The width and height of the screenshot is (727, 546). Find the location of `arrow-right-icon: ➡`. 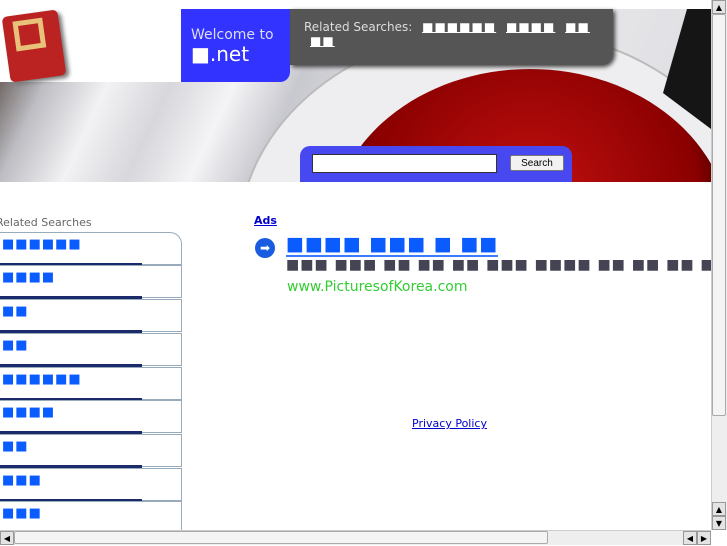

arrow-right-icon: ➡ is located at coordinates (265, 248).